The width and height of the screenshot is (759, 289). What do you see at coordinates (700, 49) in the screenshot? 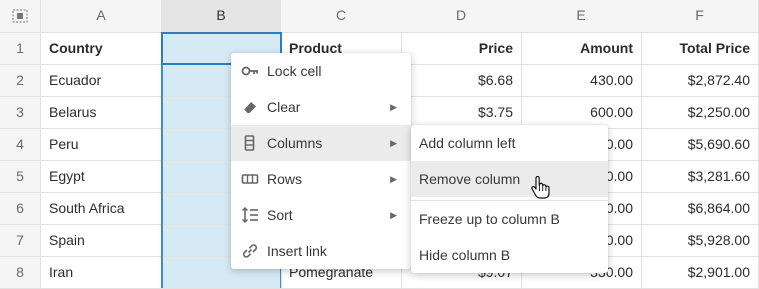
I see `cell: Total Price` at bounding box center [700, 49].